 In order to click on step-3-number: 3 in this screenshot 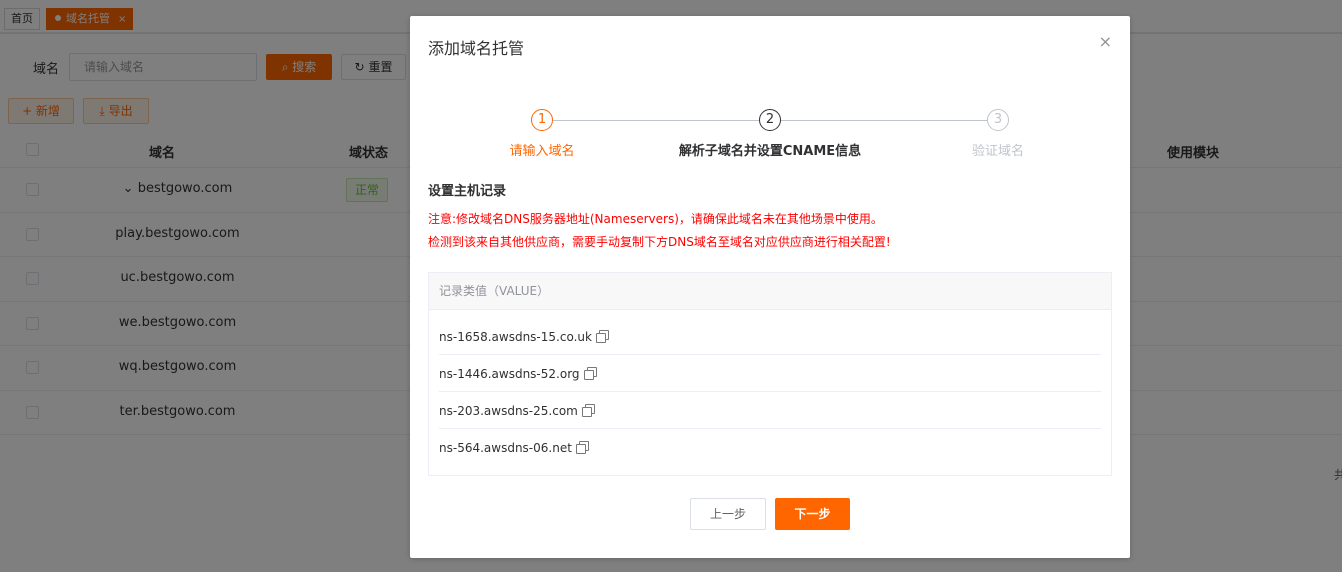, I will do `click(998, 120)`.